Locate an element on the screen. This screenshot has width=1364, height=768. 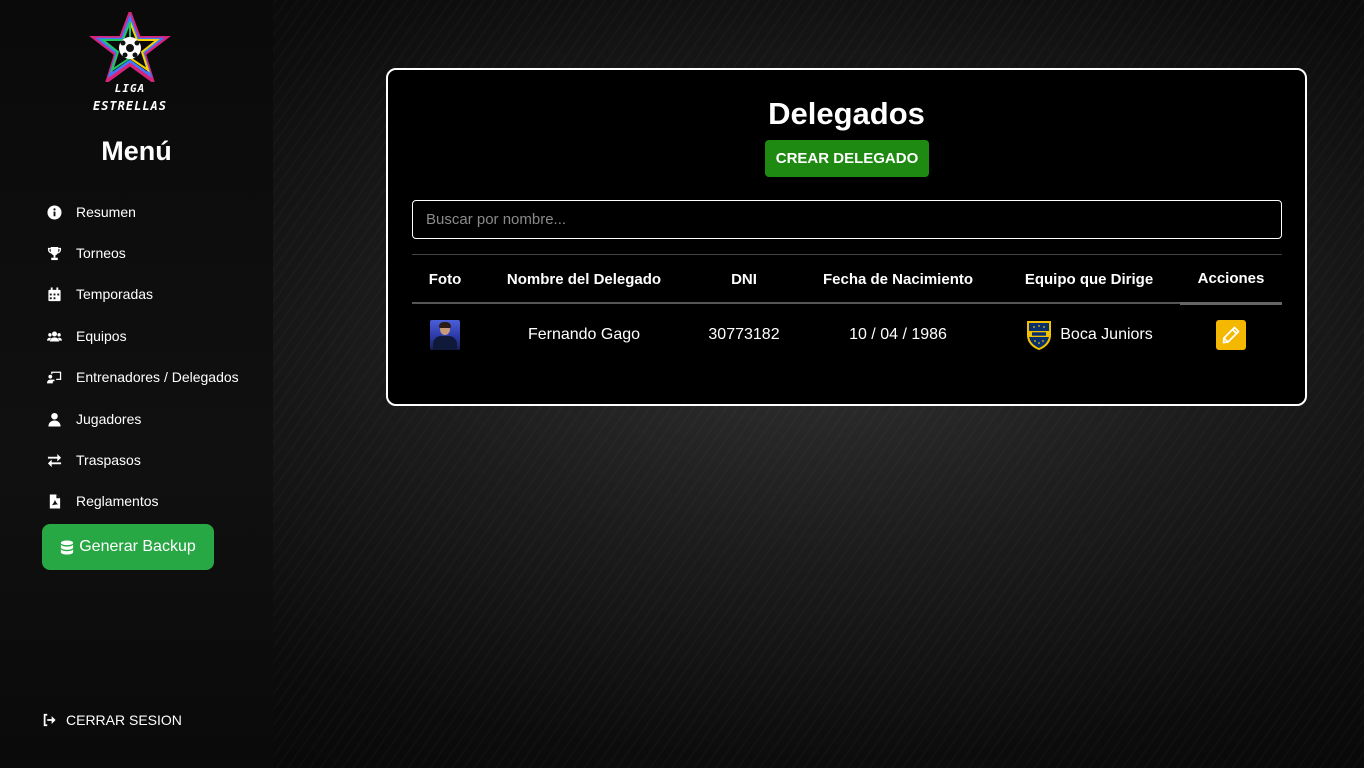
menu-title: Menú is located at coordinates (136, 151).